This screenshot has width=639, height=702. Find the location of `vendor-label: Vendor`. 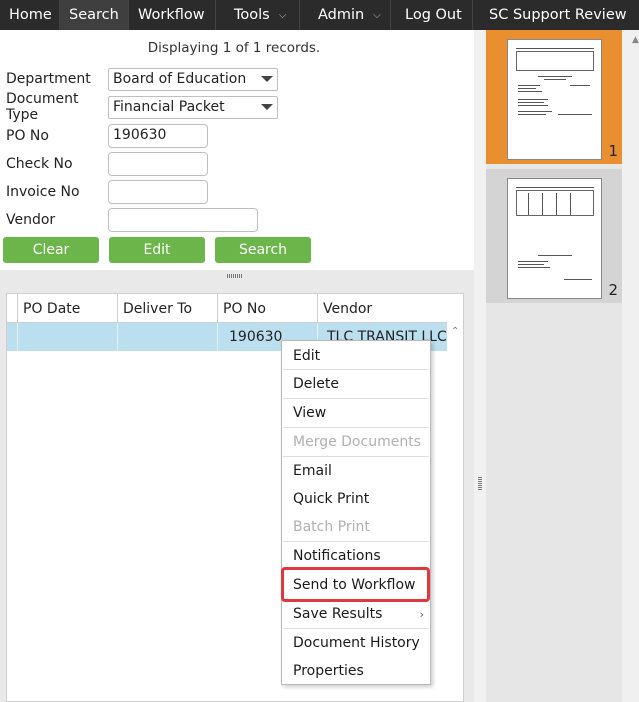

vendor-label: Vendor is located at coordinates (31, 220).